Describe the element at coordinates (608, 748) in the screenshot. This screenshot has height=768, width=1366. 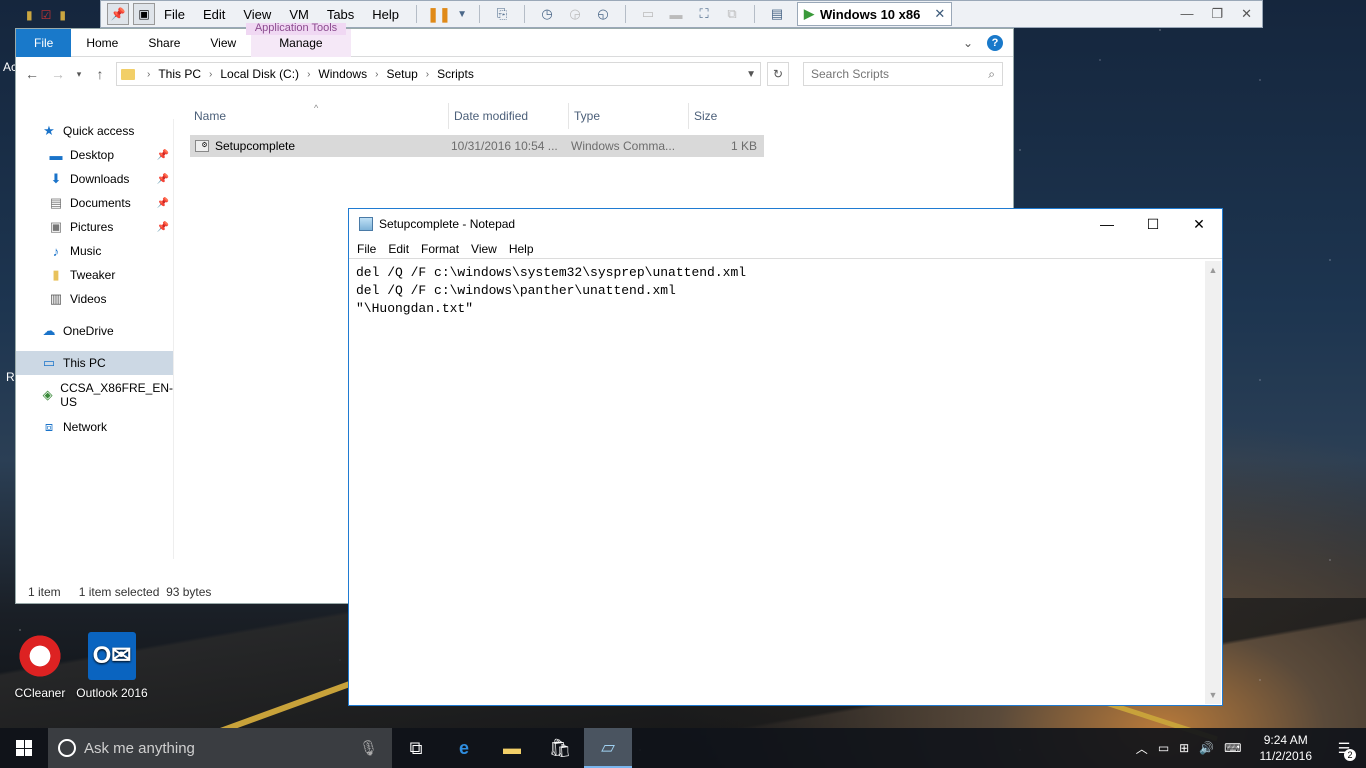
I see `notepad-taskbar-icon: ▱` at that location.